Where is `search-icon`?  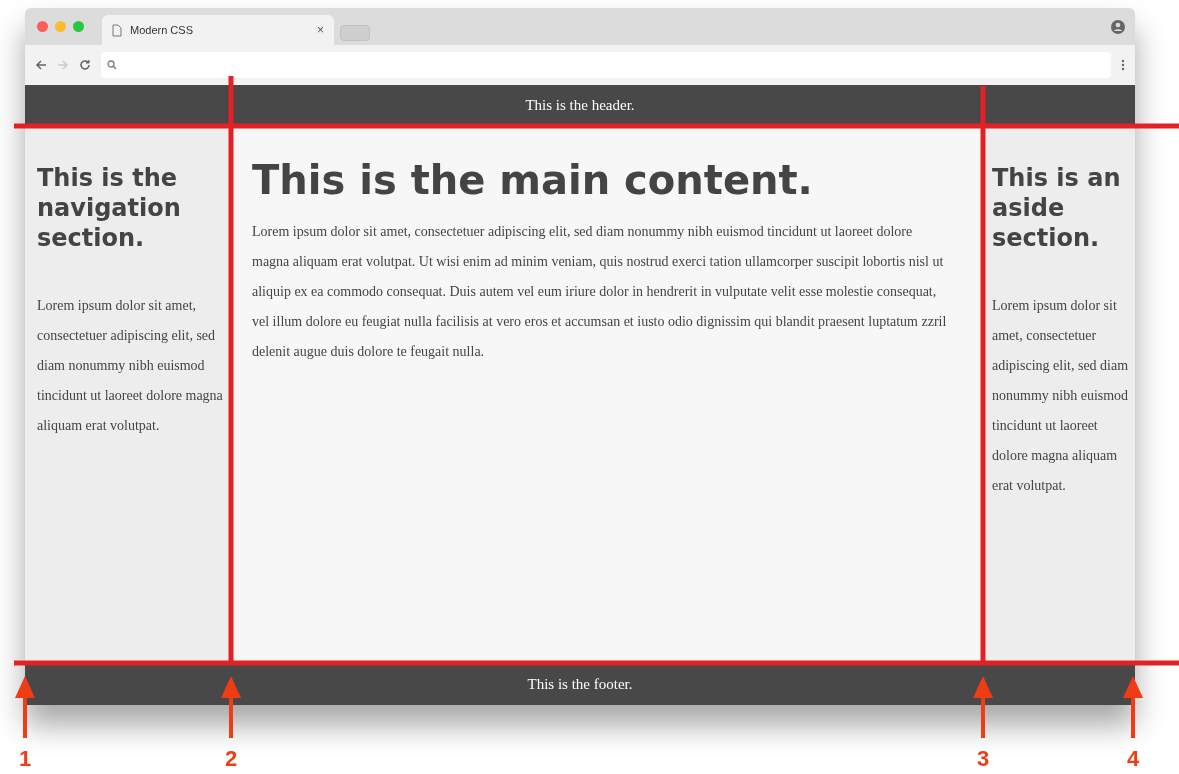
search-icon is located at coordinates (112, 65).